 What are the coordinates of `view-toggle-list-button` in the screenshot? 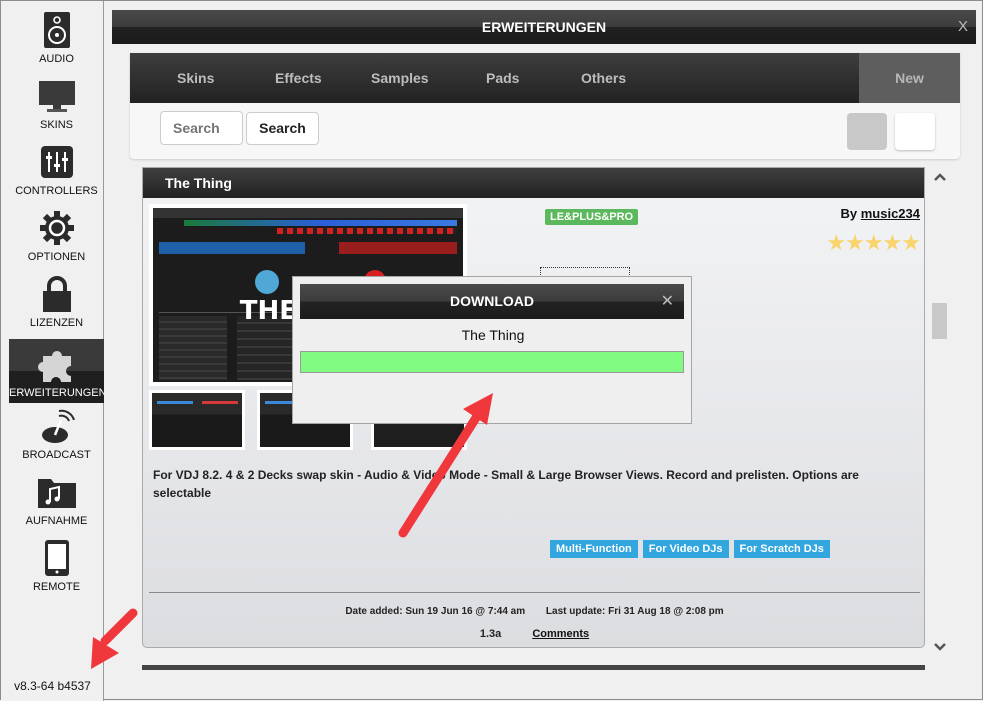 It's located at (915, 131).